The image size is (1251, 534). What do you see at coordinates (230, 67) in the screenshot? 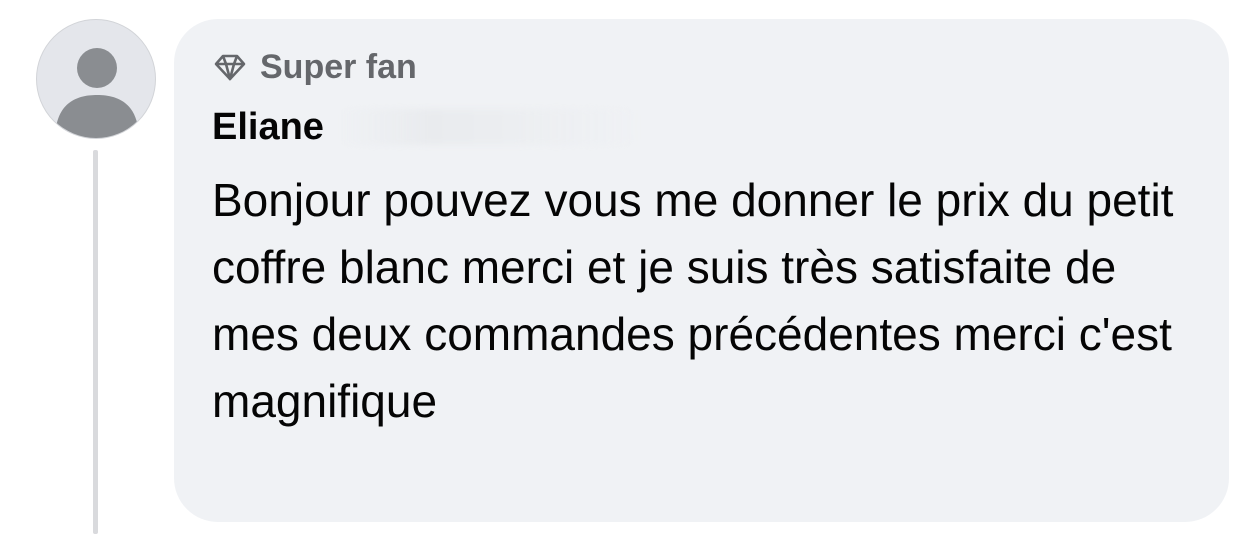
I see `diamond-icon` at bounding box center [230, 67].